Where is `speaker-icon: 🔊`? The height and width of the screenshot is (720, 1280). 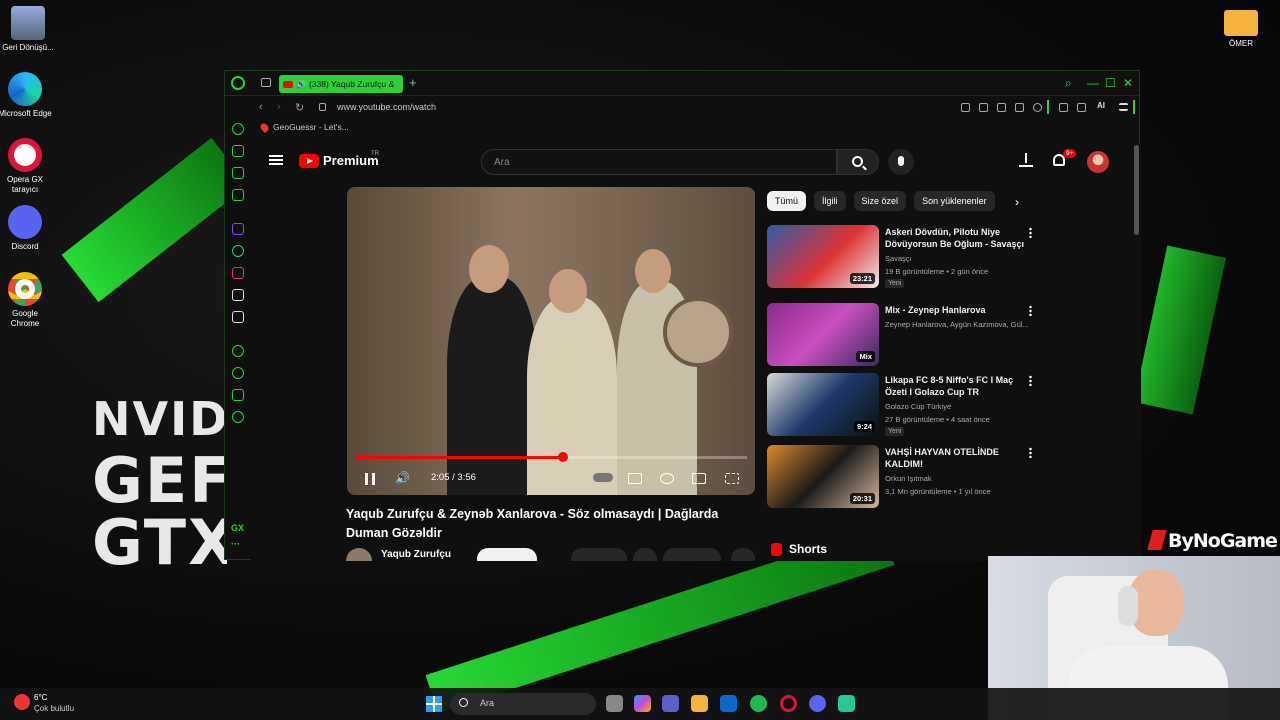 speaker-icon: 🔊 is located at coordinates (301, 84).